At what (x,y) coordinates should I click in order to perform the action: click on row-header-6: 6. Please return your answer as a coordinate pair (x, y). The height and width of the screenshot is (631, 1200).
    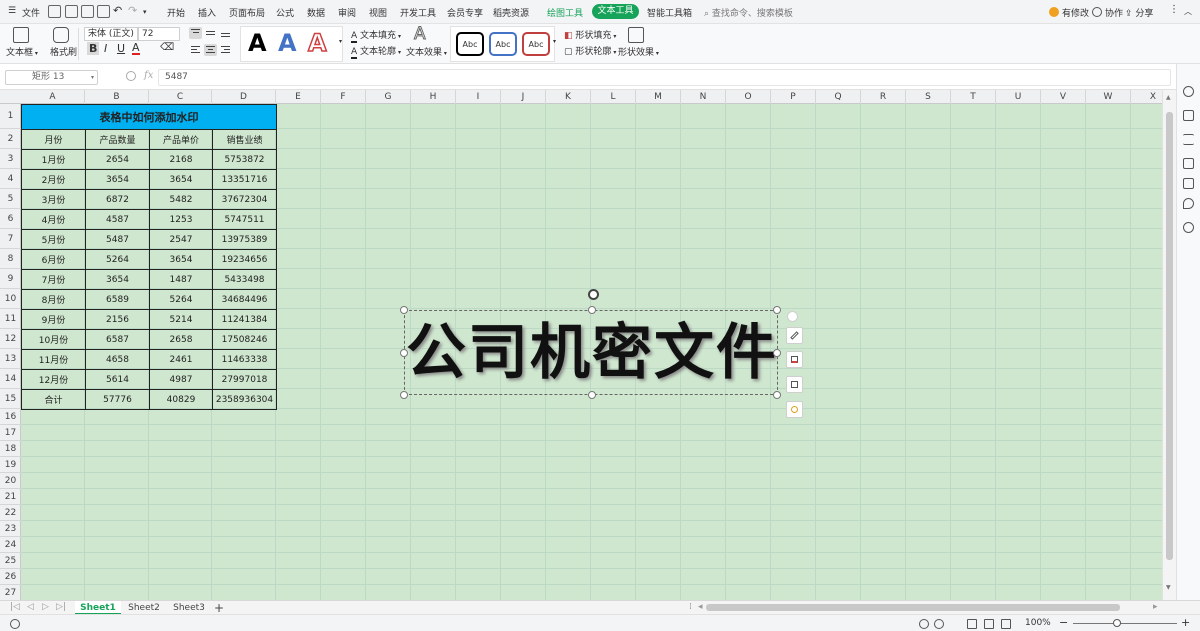
    Looking at the image, I should click on (10, 219).